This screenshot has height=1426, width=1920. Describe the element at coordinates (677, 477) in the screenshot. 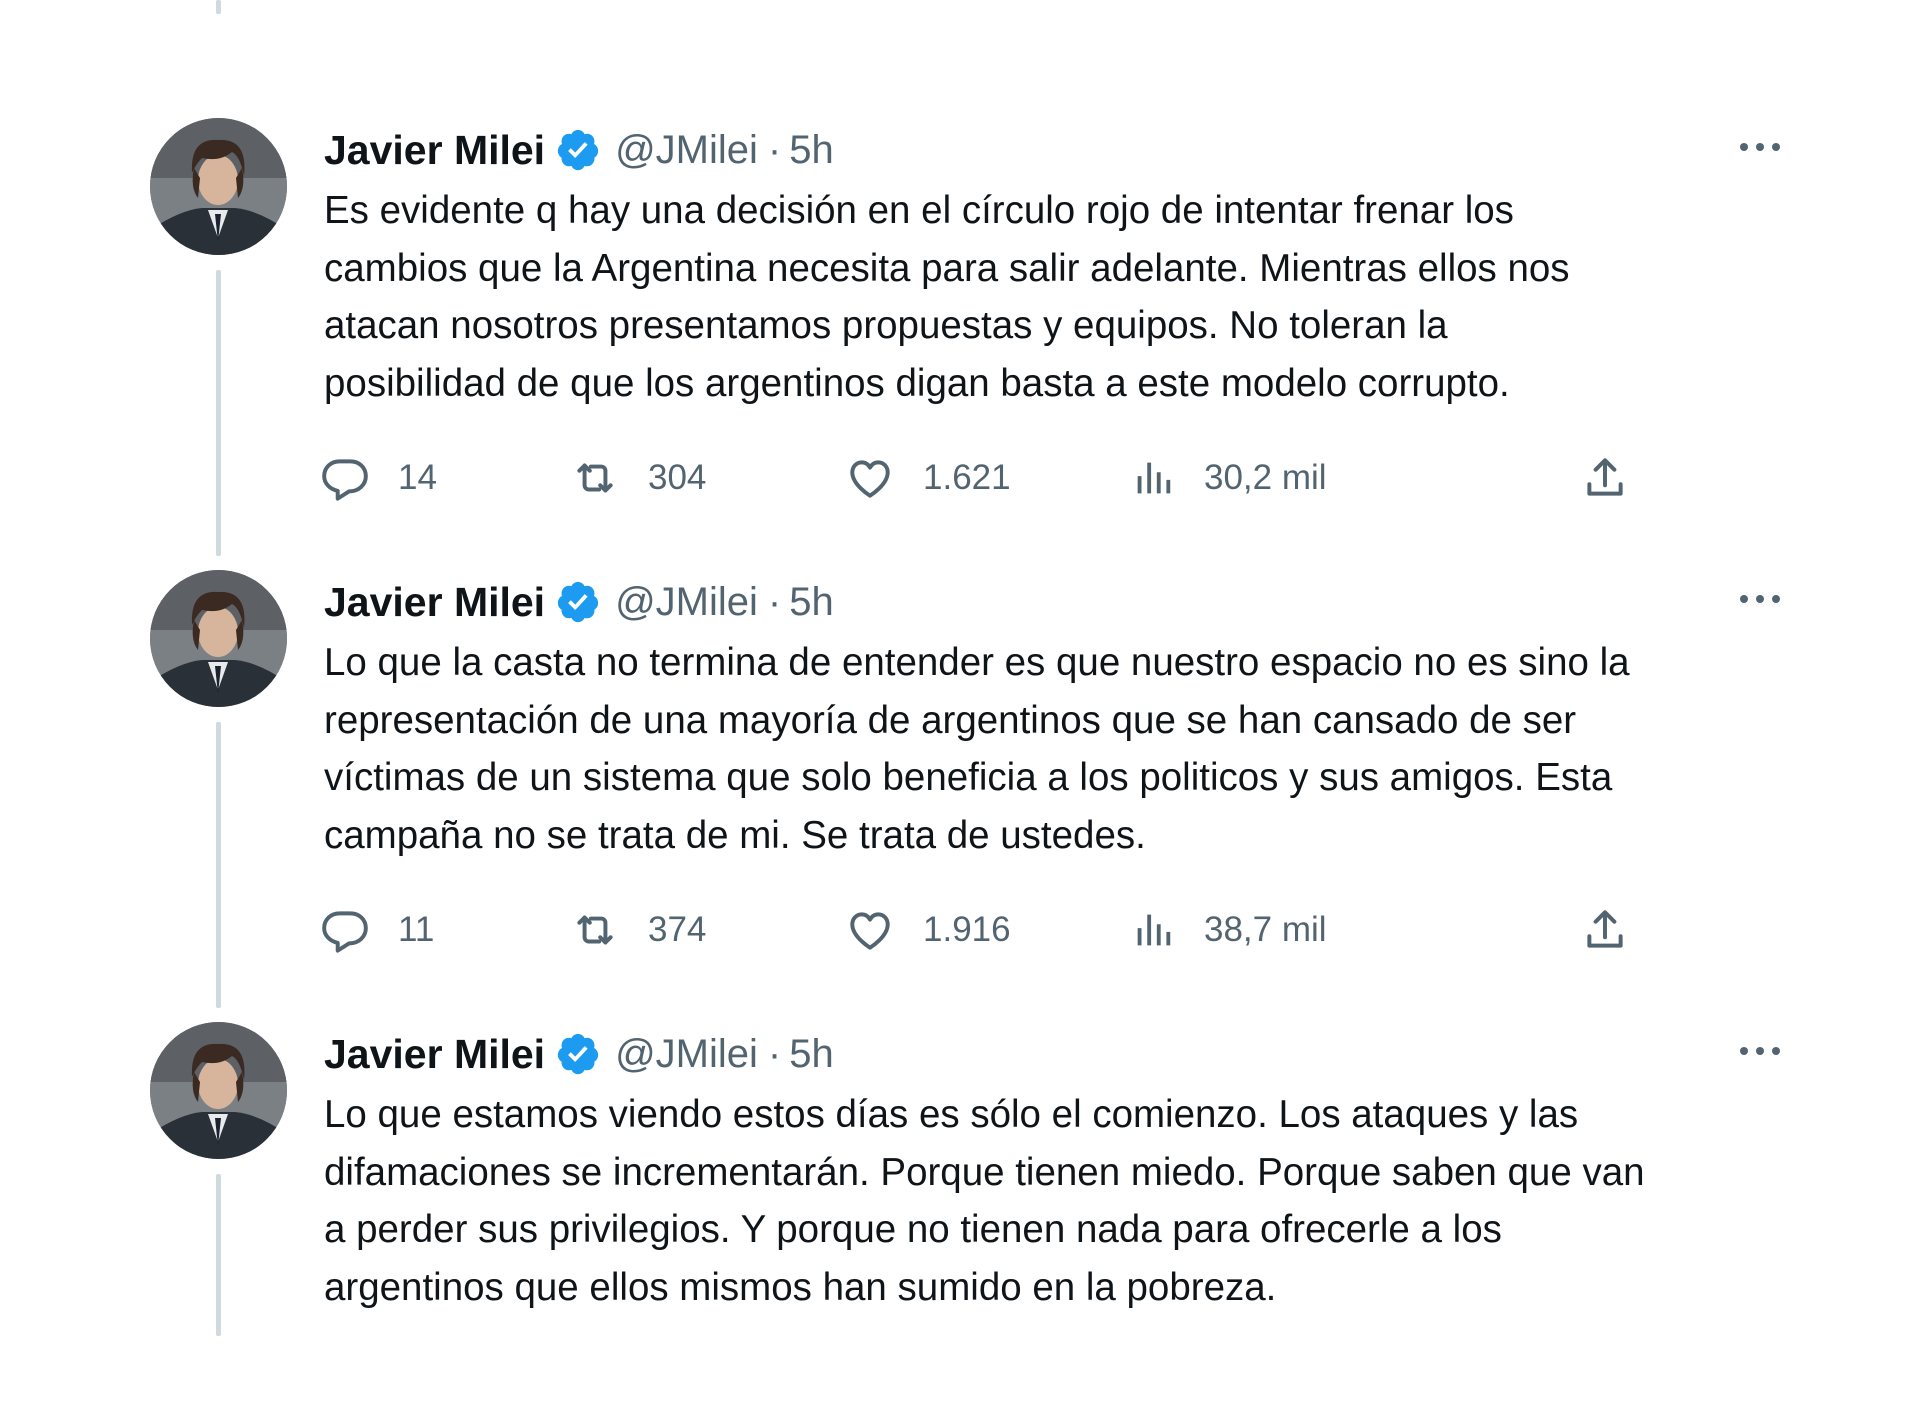

I see `retweet-count: 304` at that location.